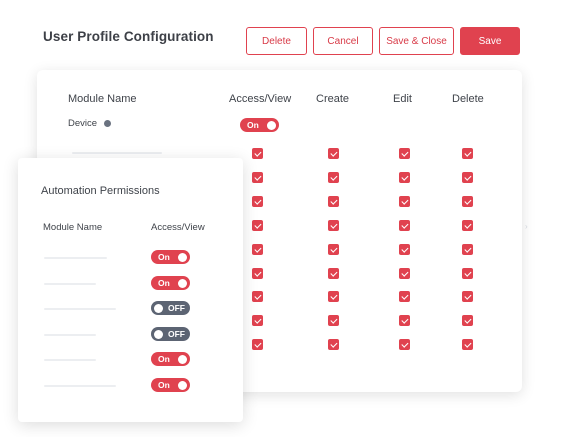 This screenshot has width=561, height=437. What do you see at coordinates (259, 125) in the screenshot?
I see `device-access-toggle: On` at bounding box center [259, 125].